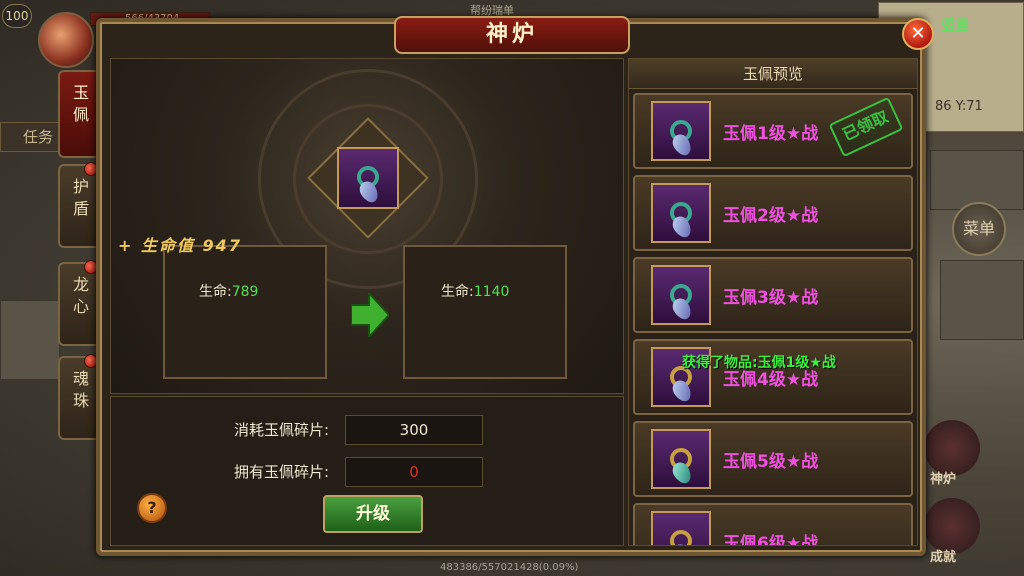  I want to click on item-name: 玉佩6级★战, so click(771, 540).